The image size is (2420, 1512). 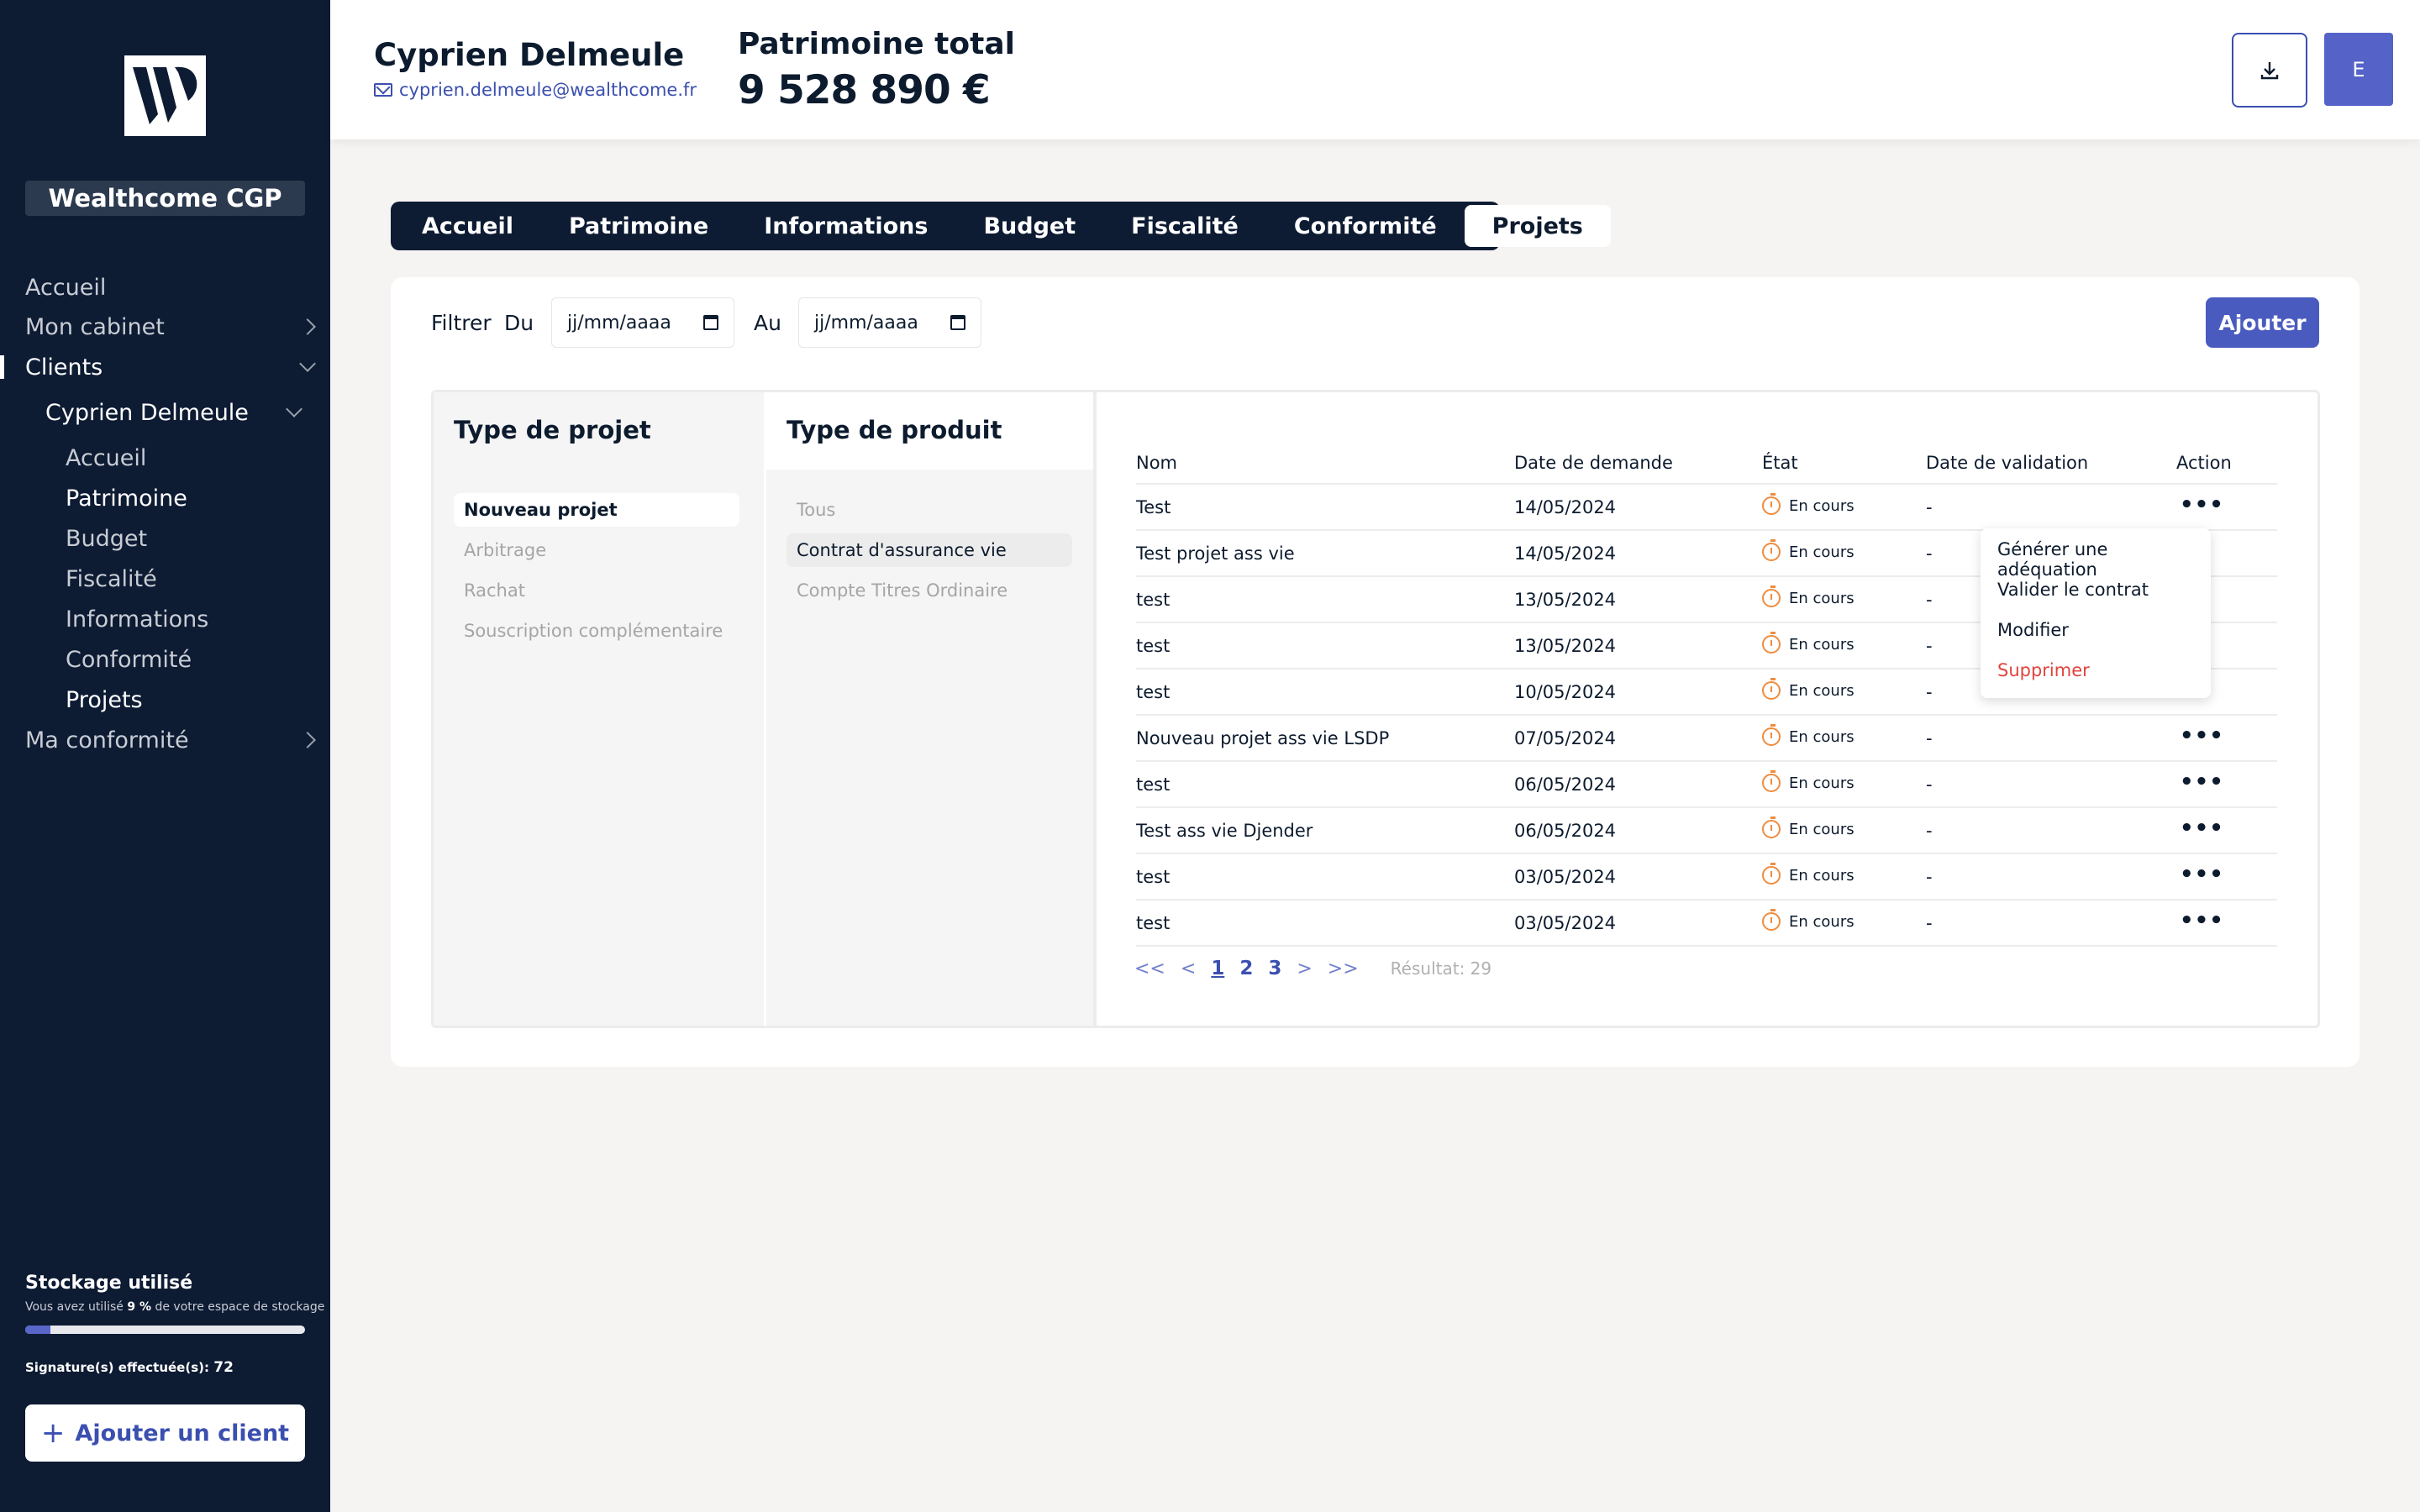 I want to click on chevron-down-icon, so click(x=294, y=409).